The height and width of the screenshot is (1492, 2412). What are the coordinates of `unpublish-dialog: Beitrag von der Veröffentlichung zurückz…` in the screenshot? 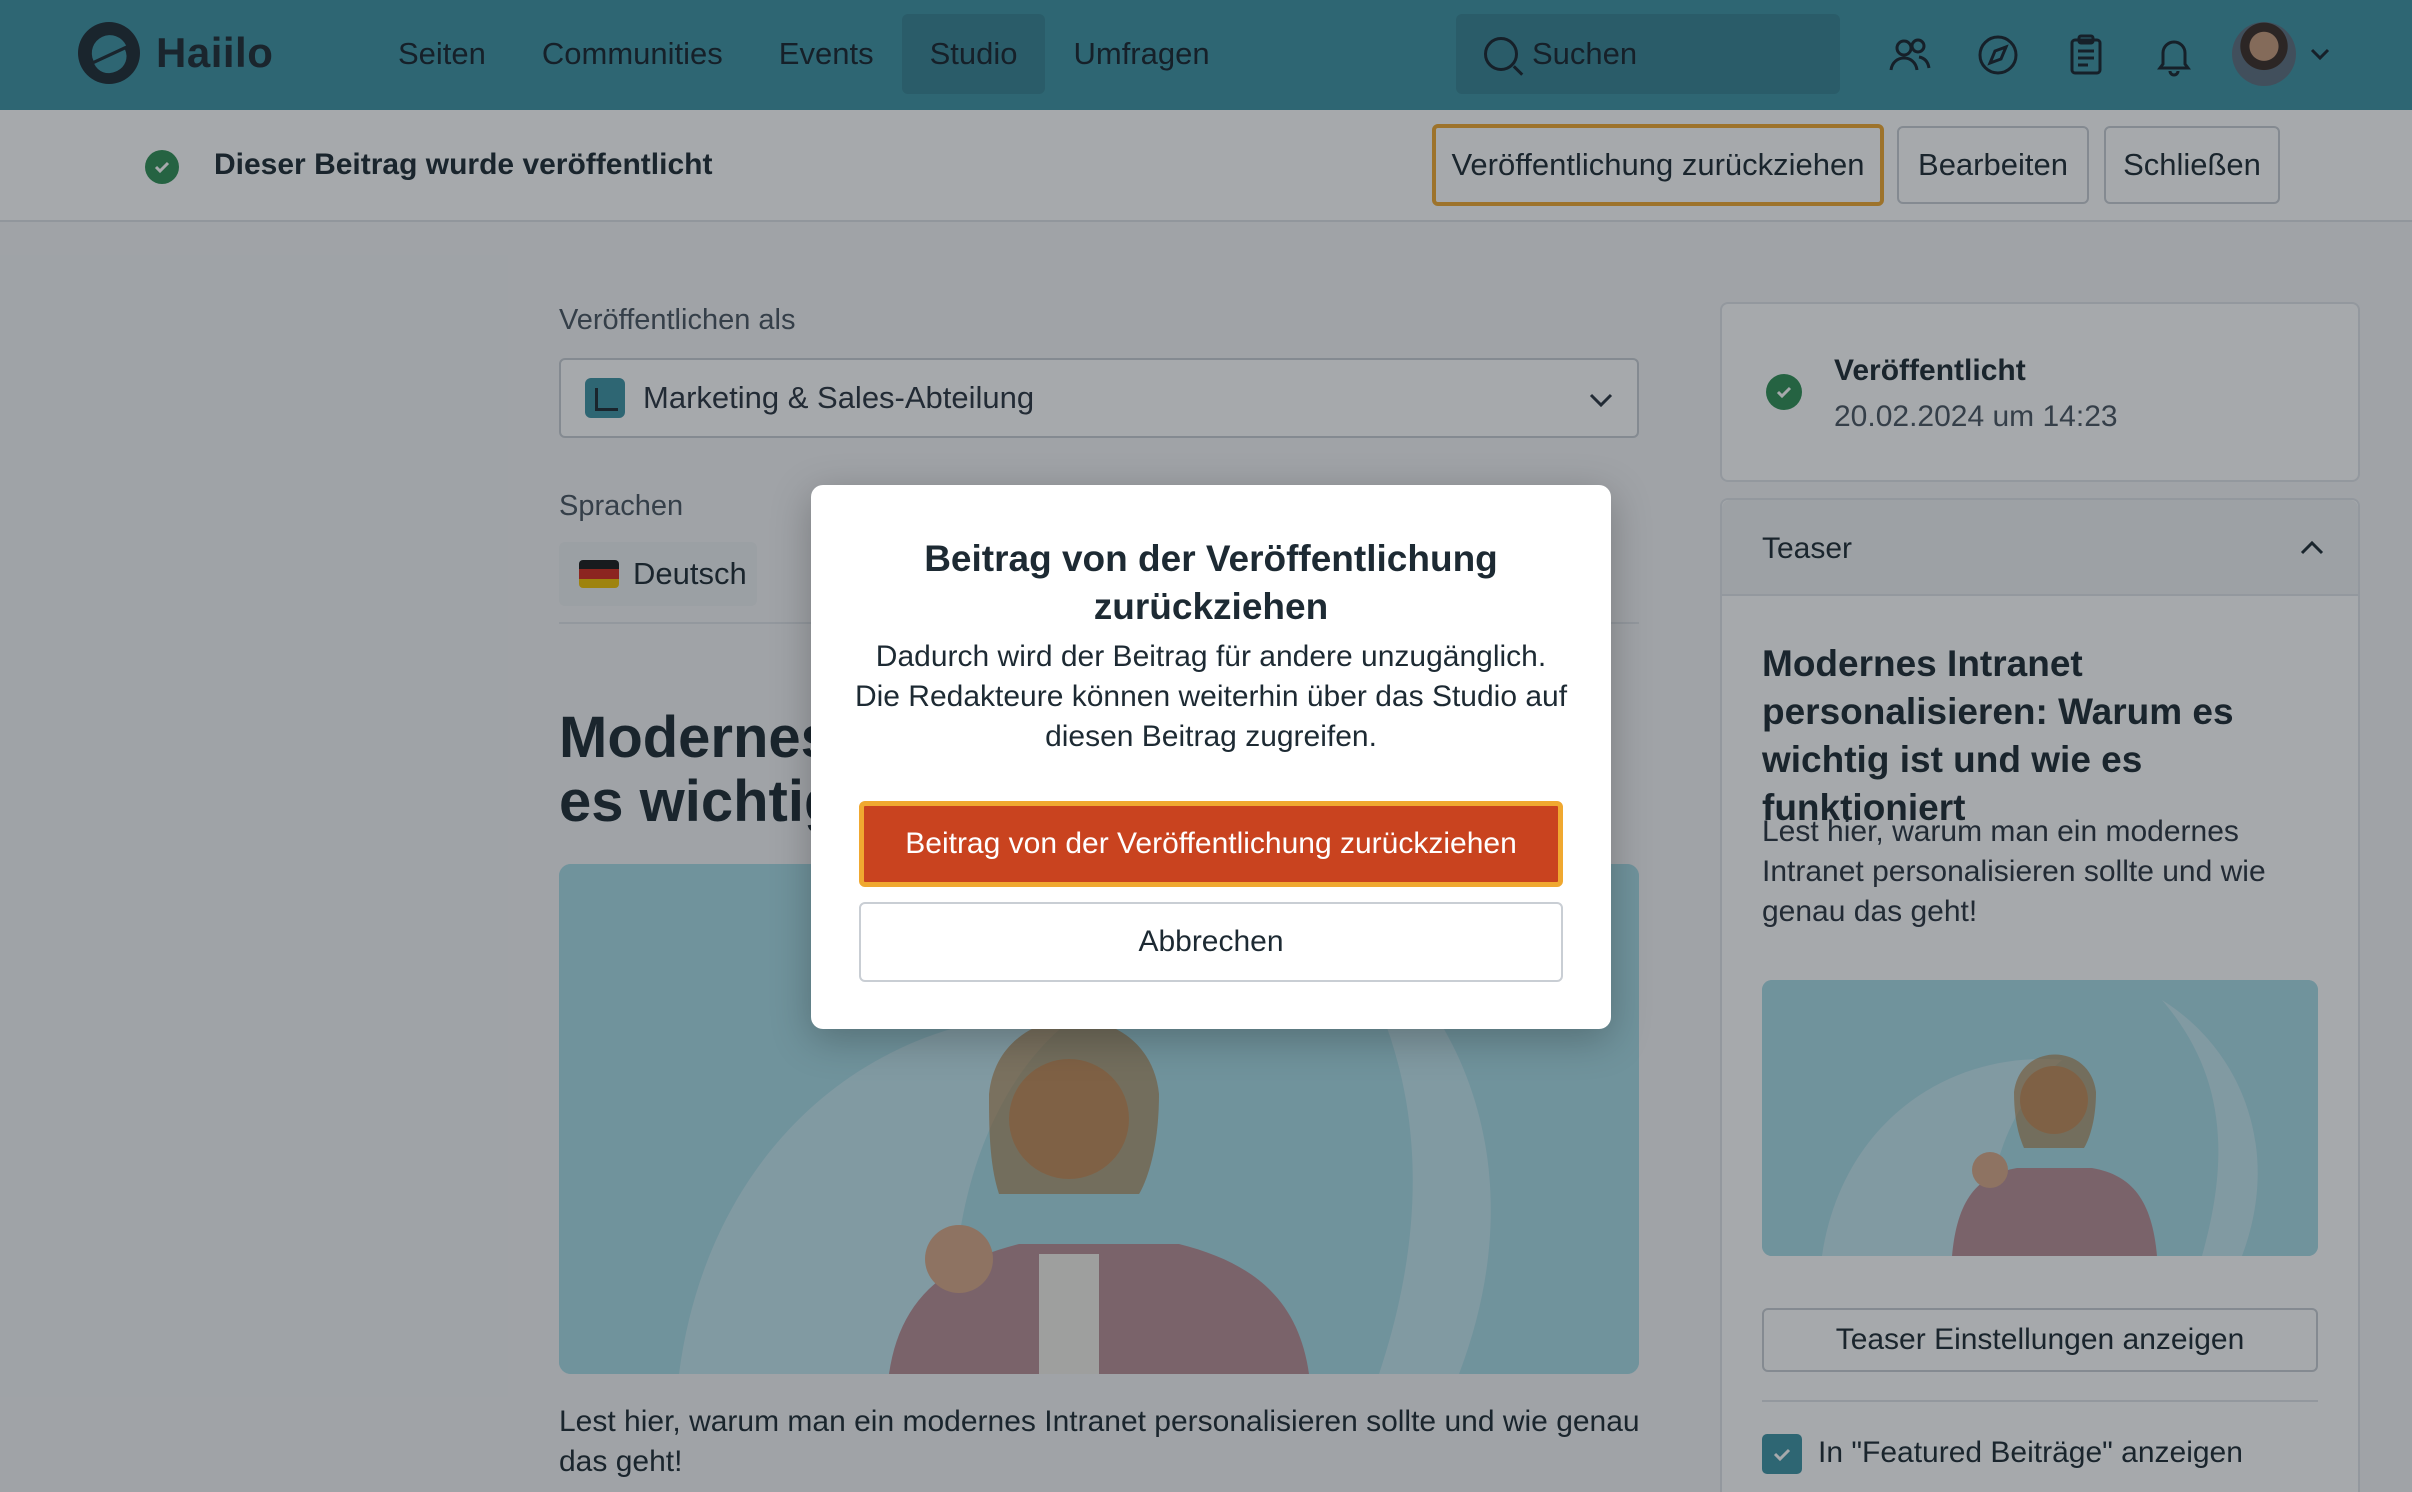 It's located at (1211, 757).